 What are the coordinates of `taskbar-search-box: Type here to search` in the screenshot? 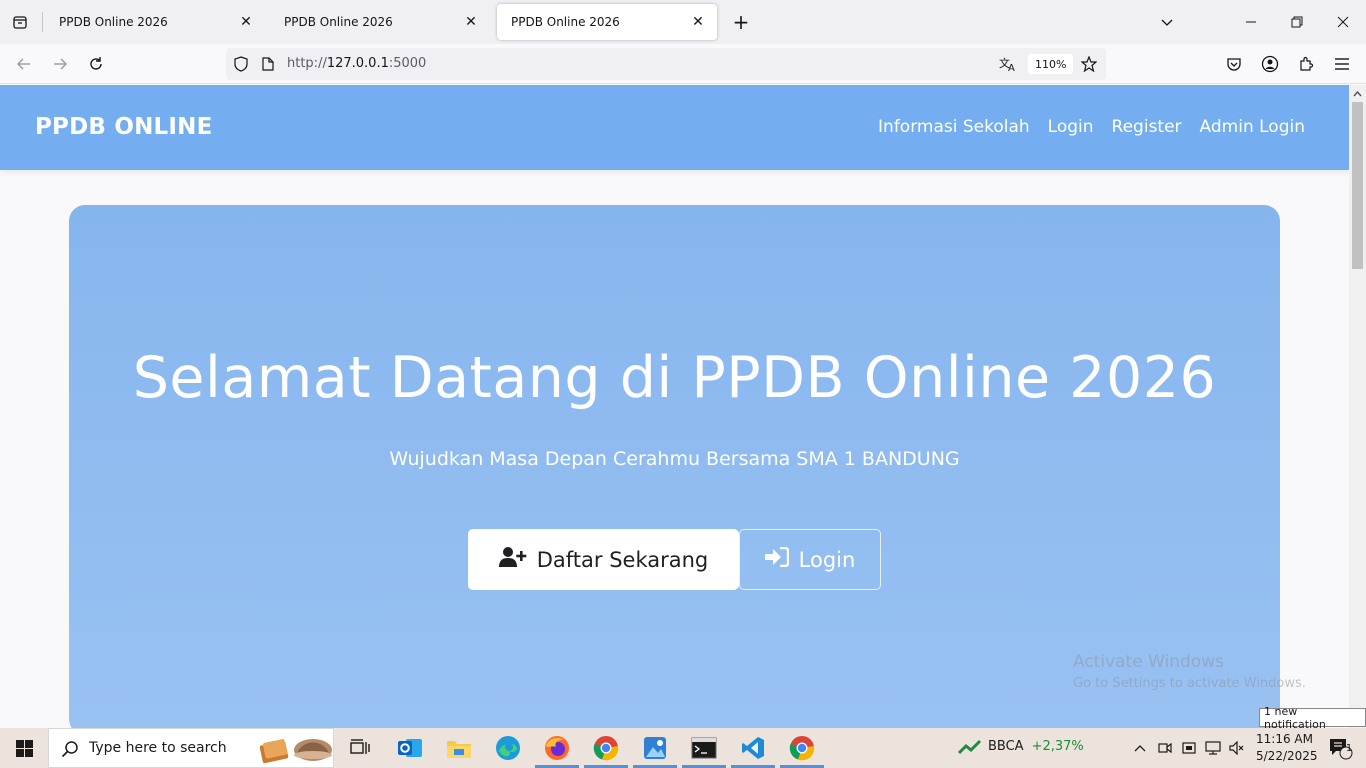 It's located at (191, 748).